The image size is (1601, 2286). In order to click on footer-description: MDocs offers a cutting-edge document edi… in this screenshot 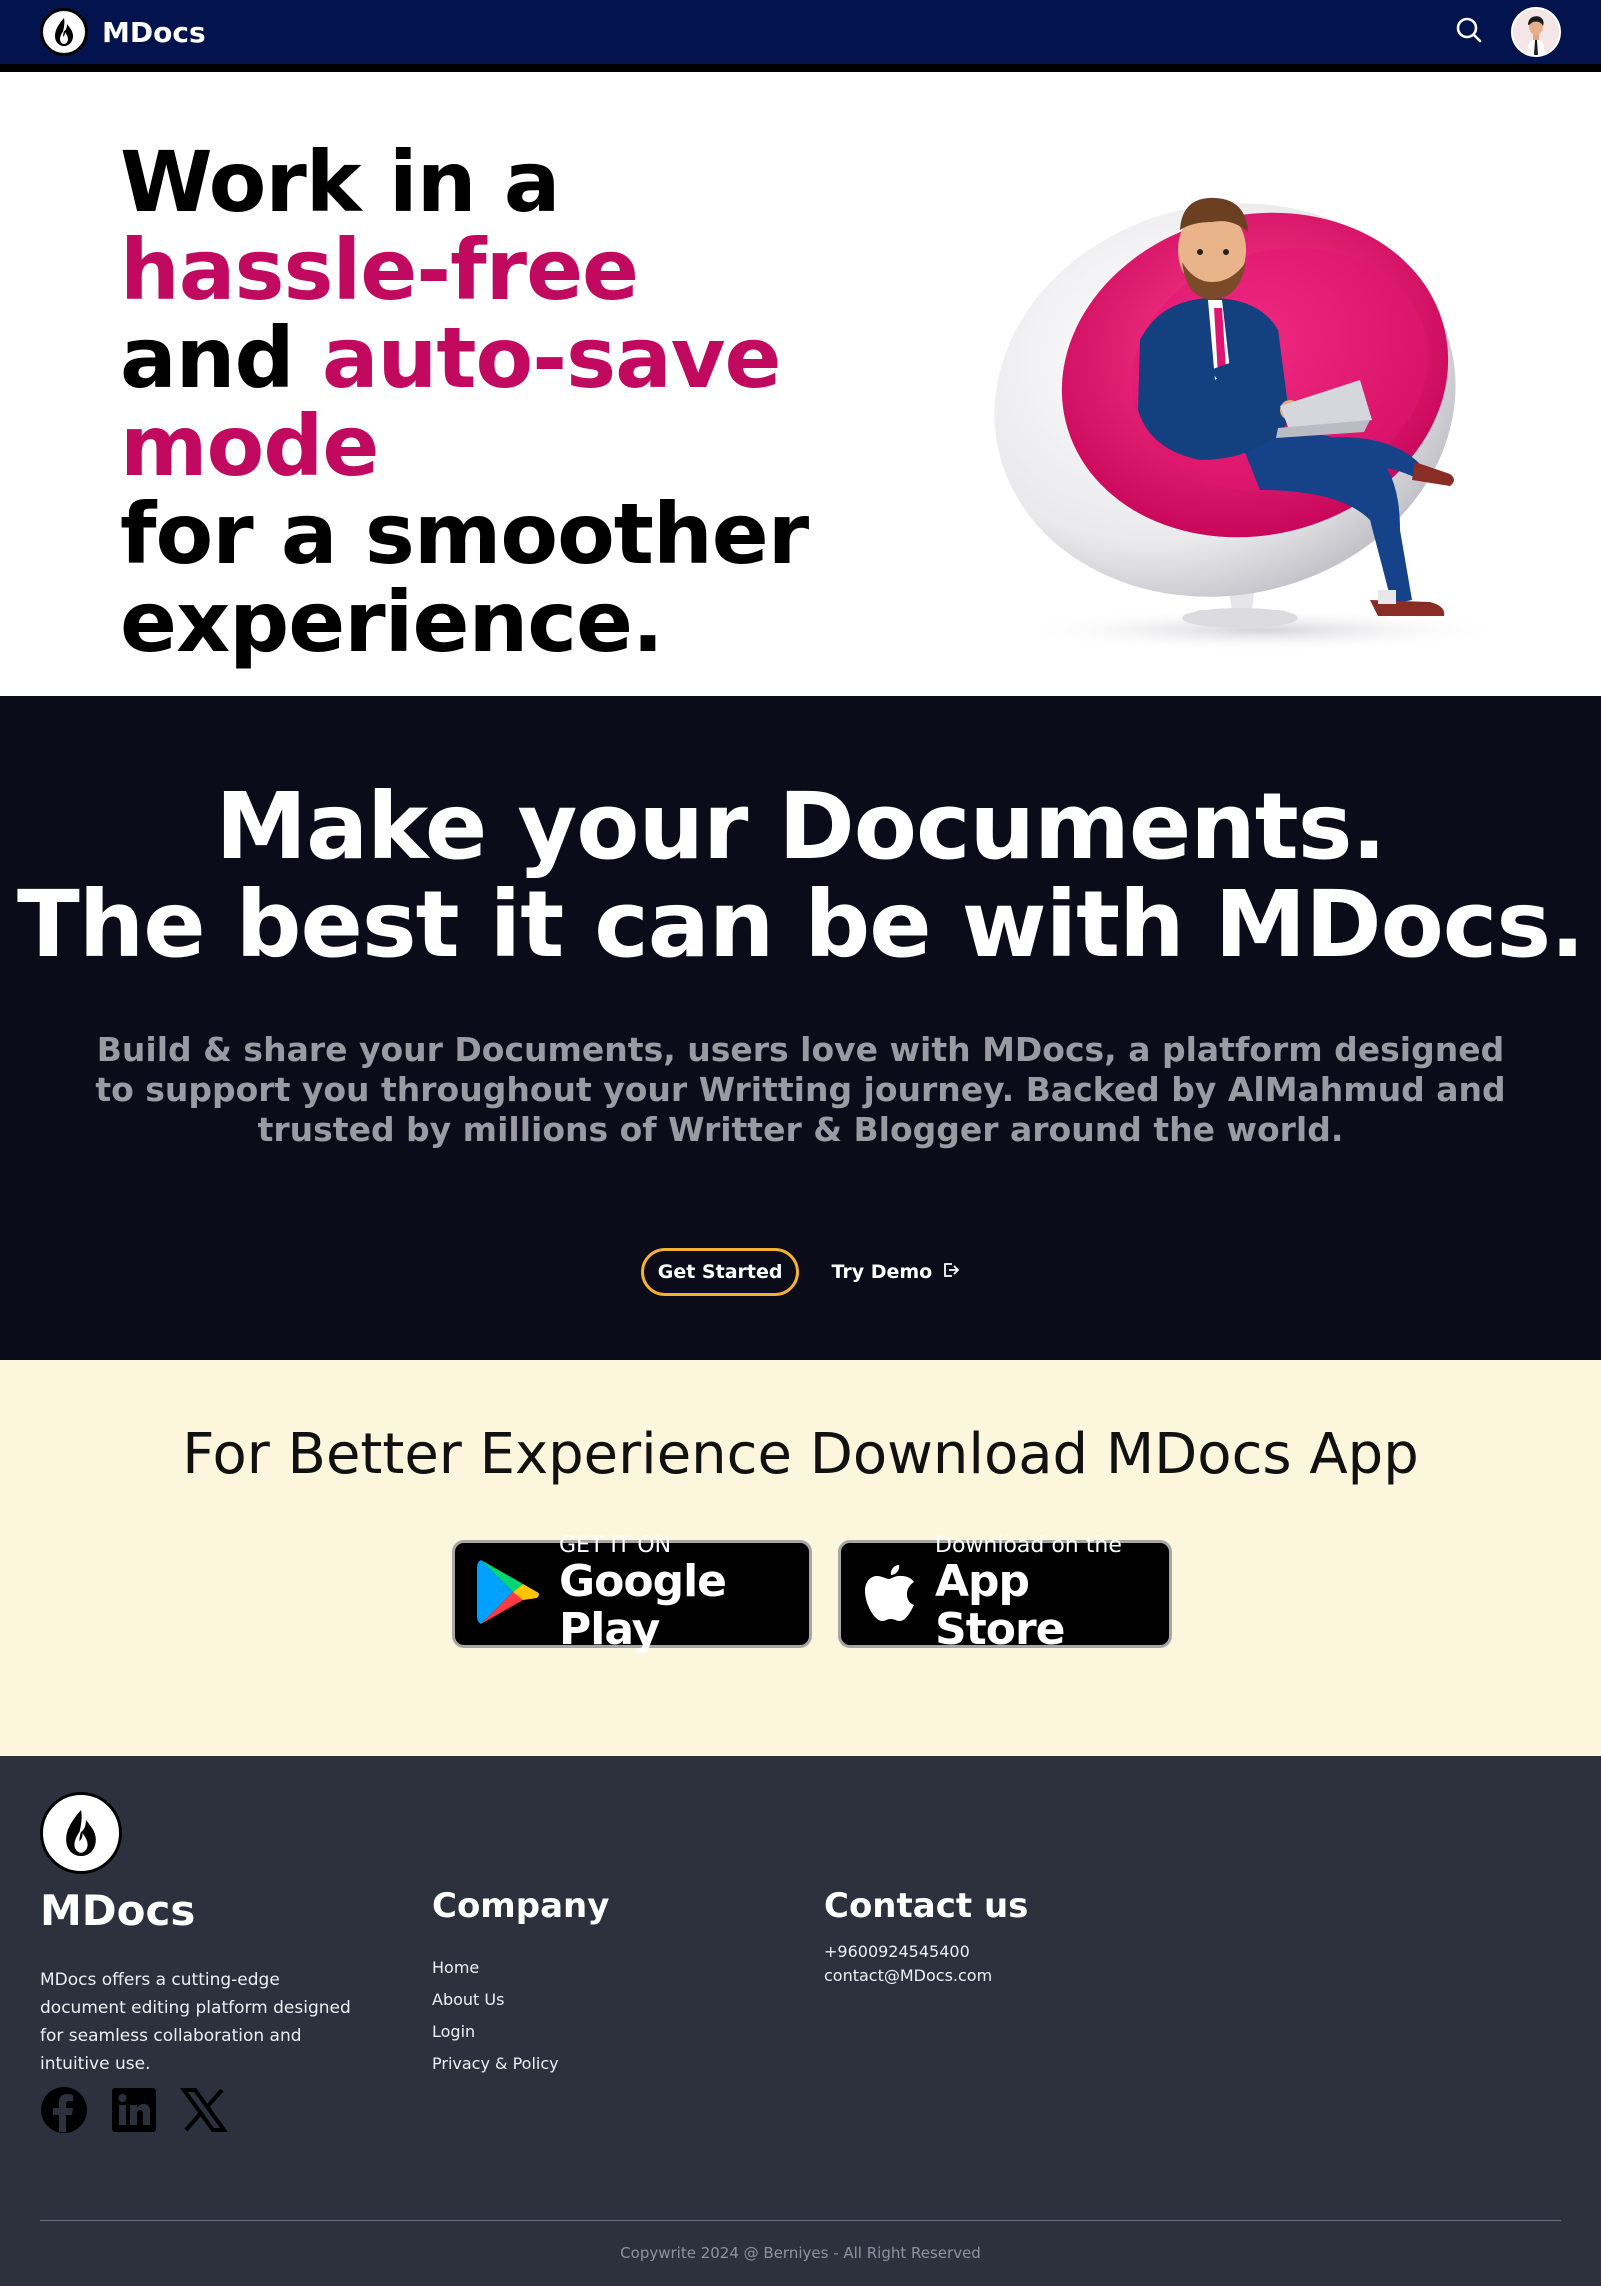, I will do `click(195, 2022)`.